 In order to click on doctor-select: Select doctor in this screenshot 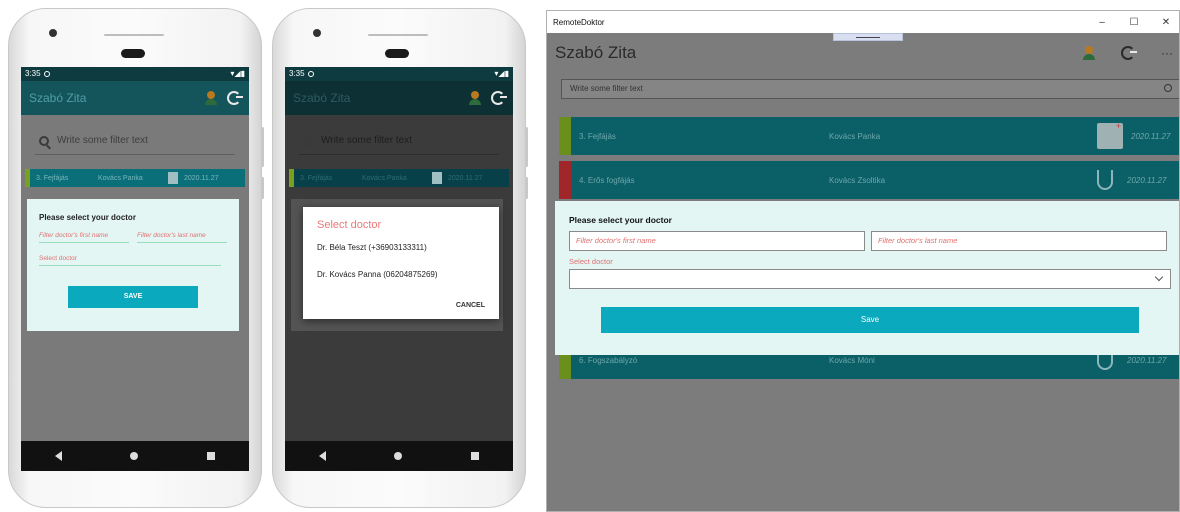, I will do `click(130, 260)`.